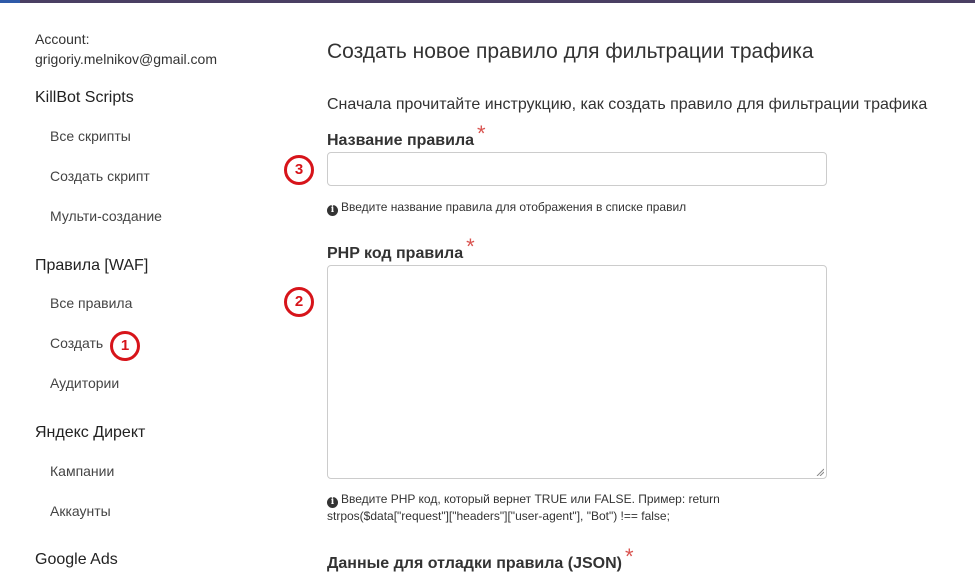 This screenshot has height=574, width=975. I want to click on section-waf-rules: Правила [WAF], so click(92, 265).